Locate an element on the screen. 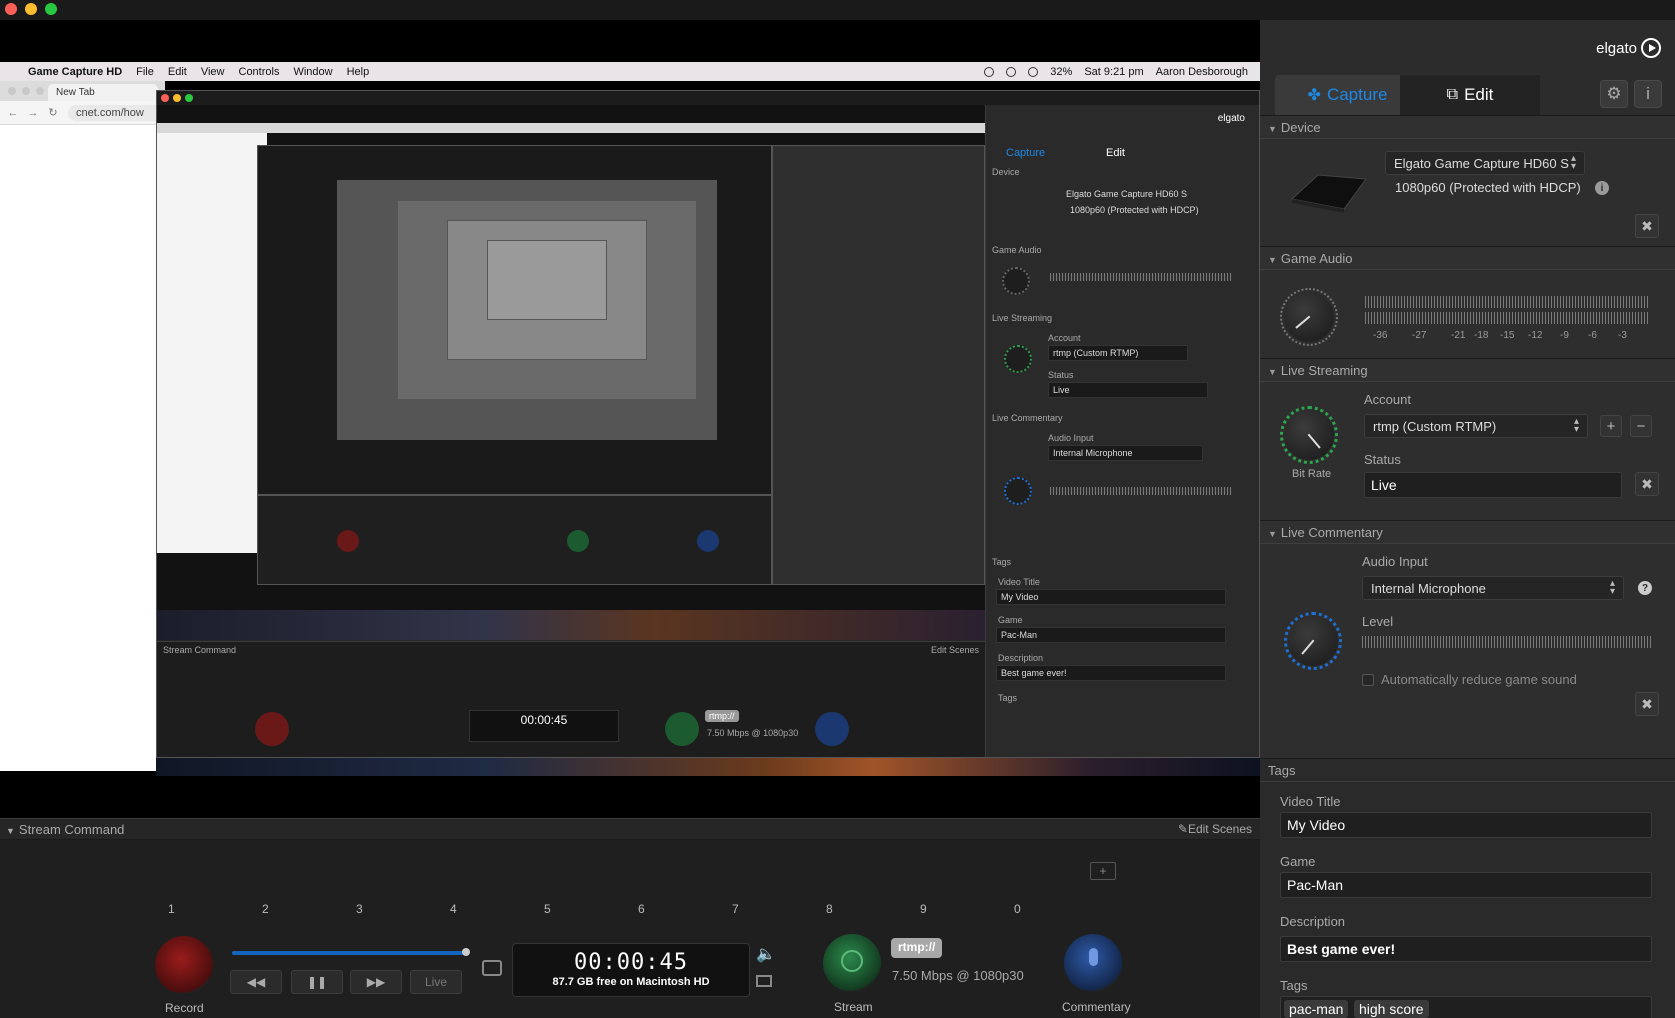 The width and height of the screenshot is (1675, 1018). help-icon: ? is located at coordinates (1645, 588).